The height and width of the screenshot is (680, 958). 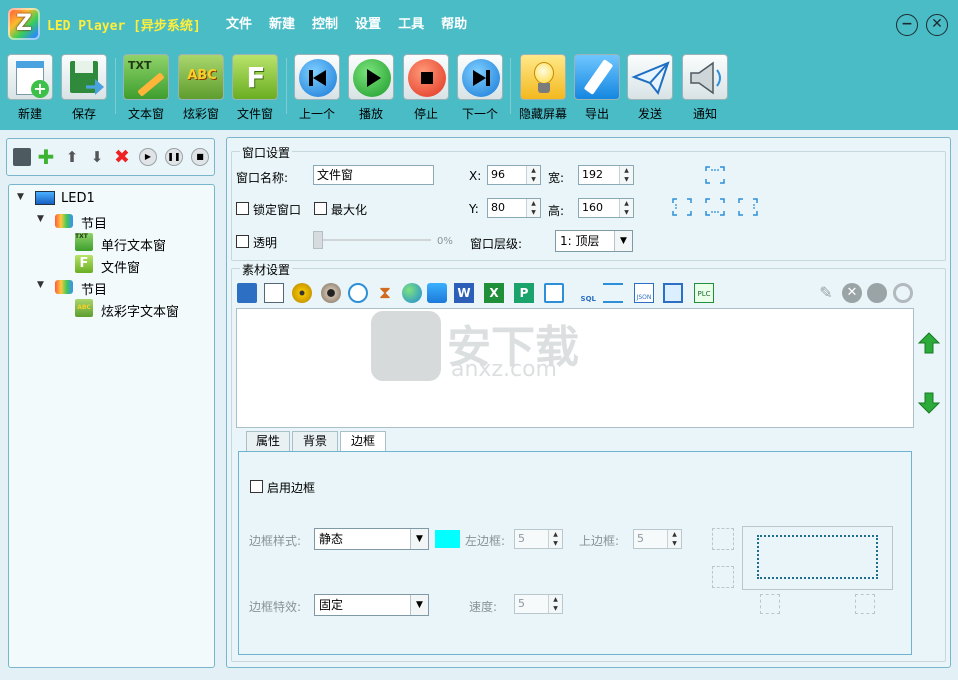 I want to click on webcam-icon, so click(x=331, y=293).